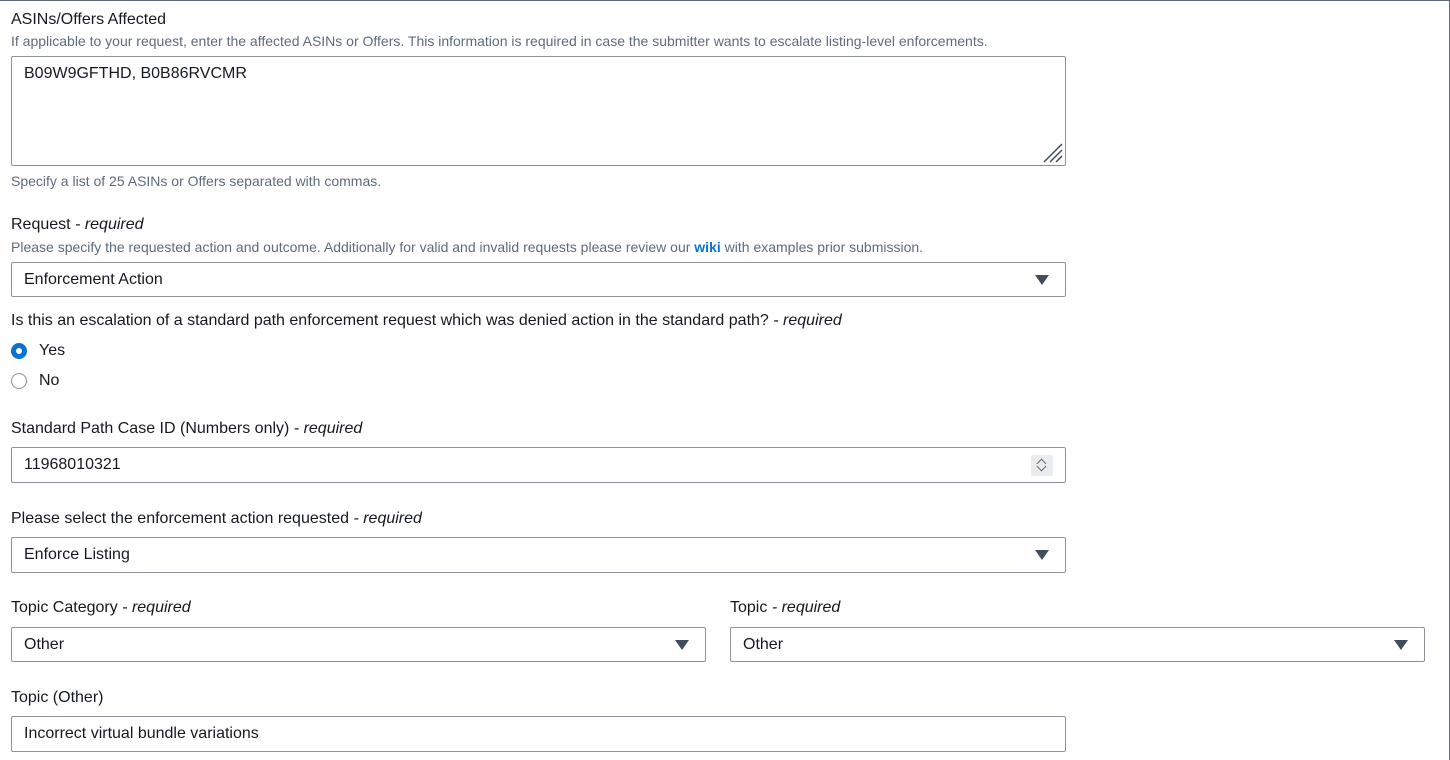  What do you see at coordinates (749, 607) in the screenshot?
I see `topic-label-text: Topic` at bounding box center [749, 607].